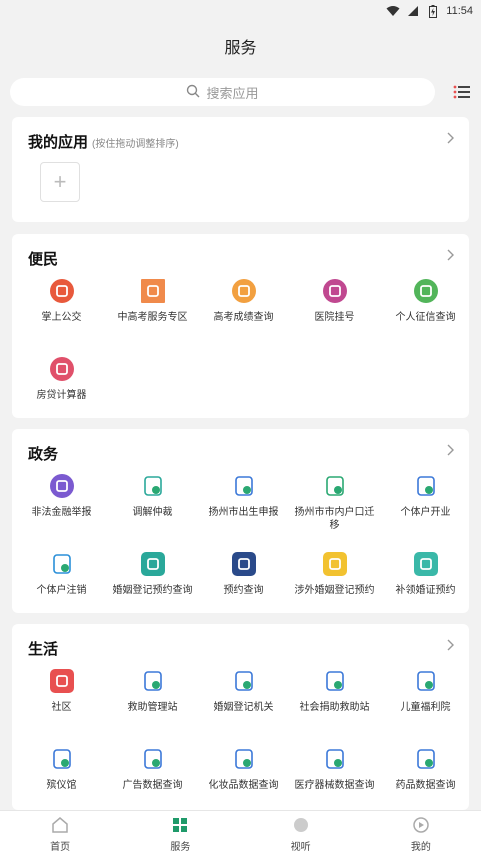 Image resolution: width=481 pixels, height=856 pixels. I want to click on nav-item-label: 视听, so click(300, 847).